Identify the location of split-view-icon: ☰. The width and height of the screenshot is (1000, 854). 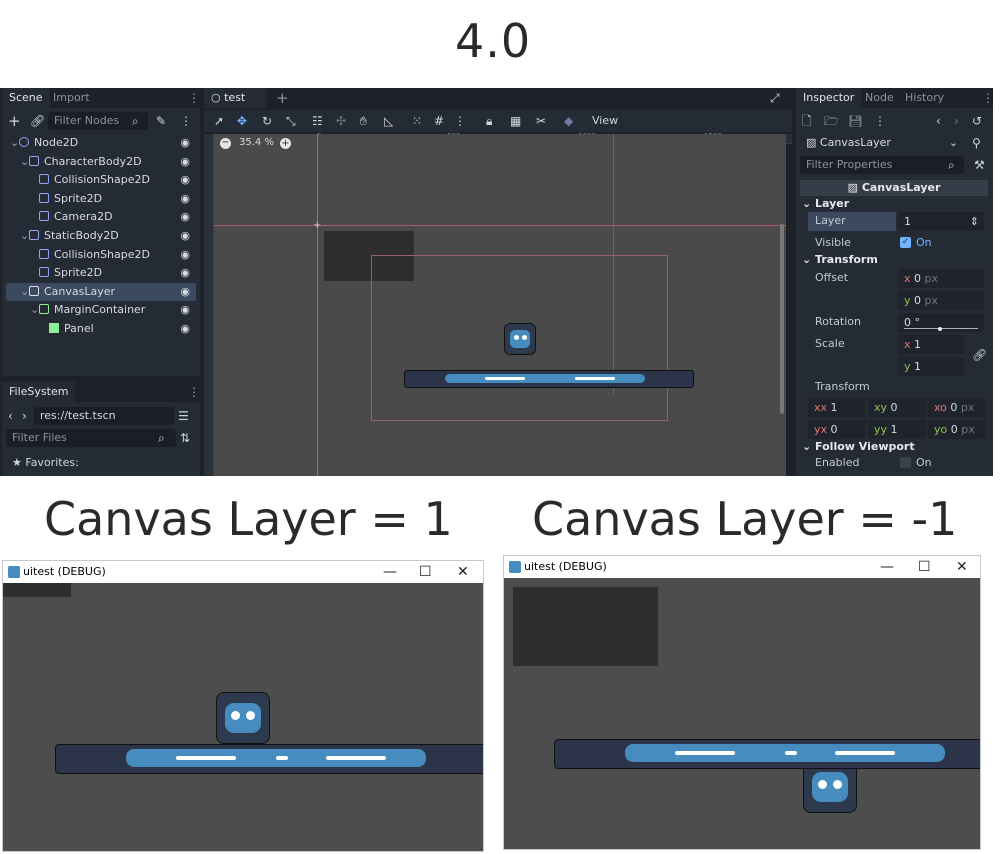
(183, 416).